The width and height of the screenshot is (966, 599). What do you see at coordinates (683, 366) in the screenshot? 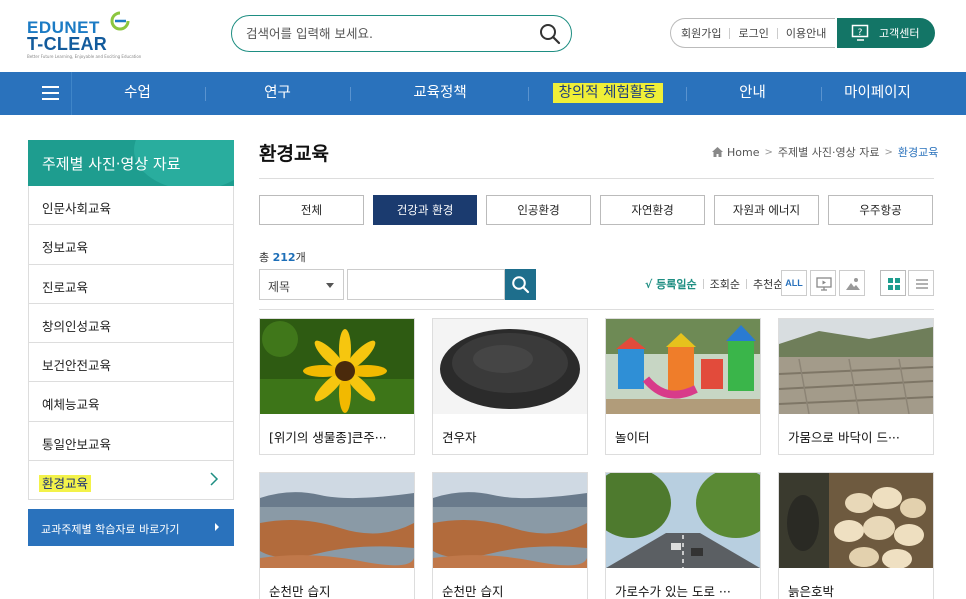
I see `thumbnail-playground` at bounding box center [683, 366].